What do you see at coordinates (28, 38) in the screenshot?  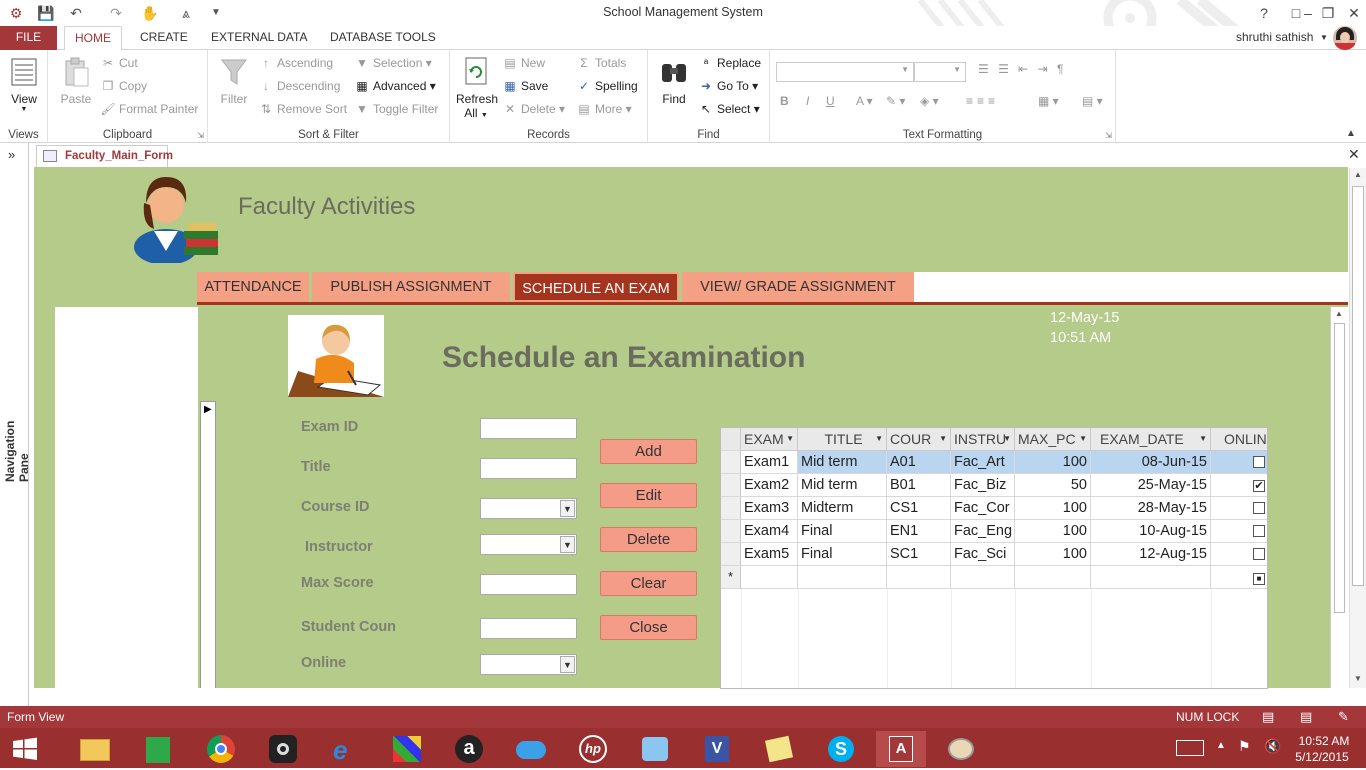 I see `tab-file: FILE` at bounding box center [28, 38].